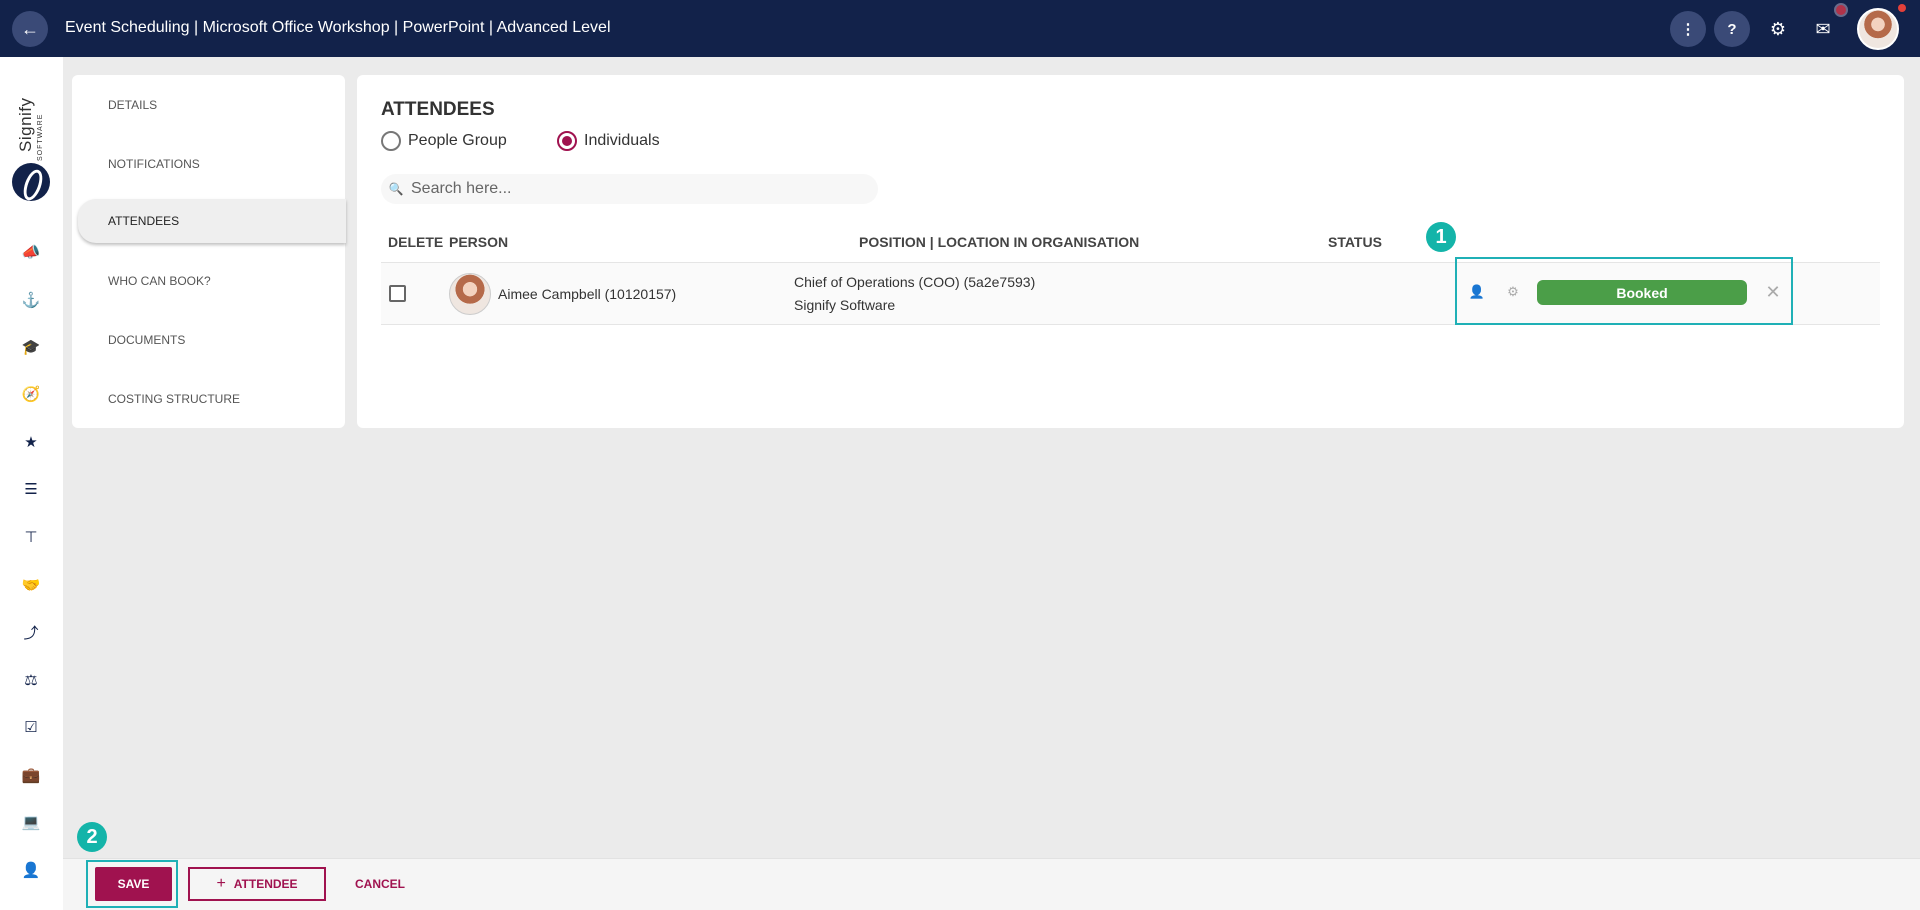 This screenshot has height=910, width=1920. Describe the element at coordinates (208, 340) in the screenshot. I see `nav-item-documents: DOCUMENTS` at that location.